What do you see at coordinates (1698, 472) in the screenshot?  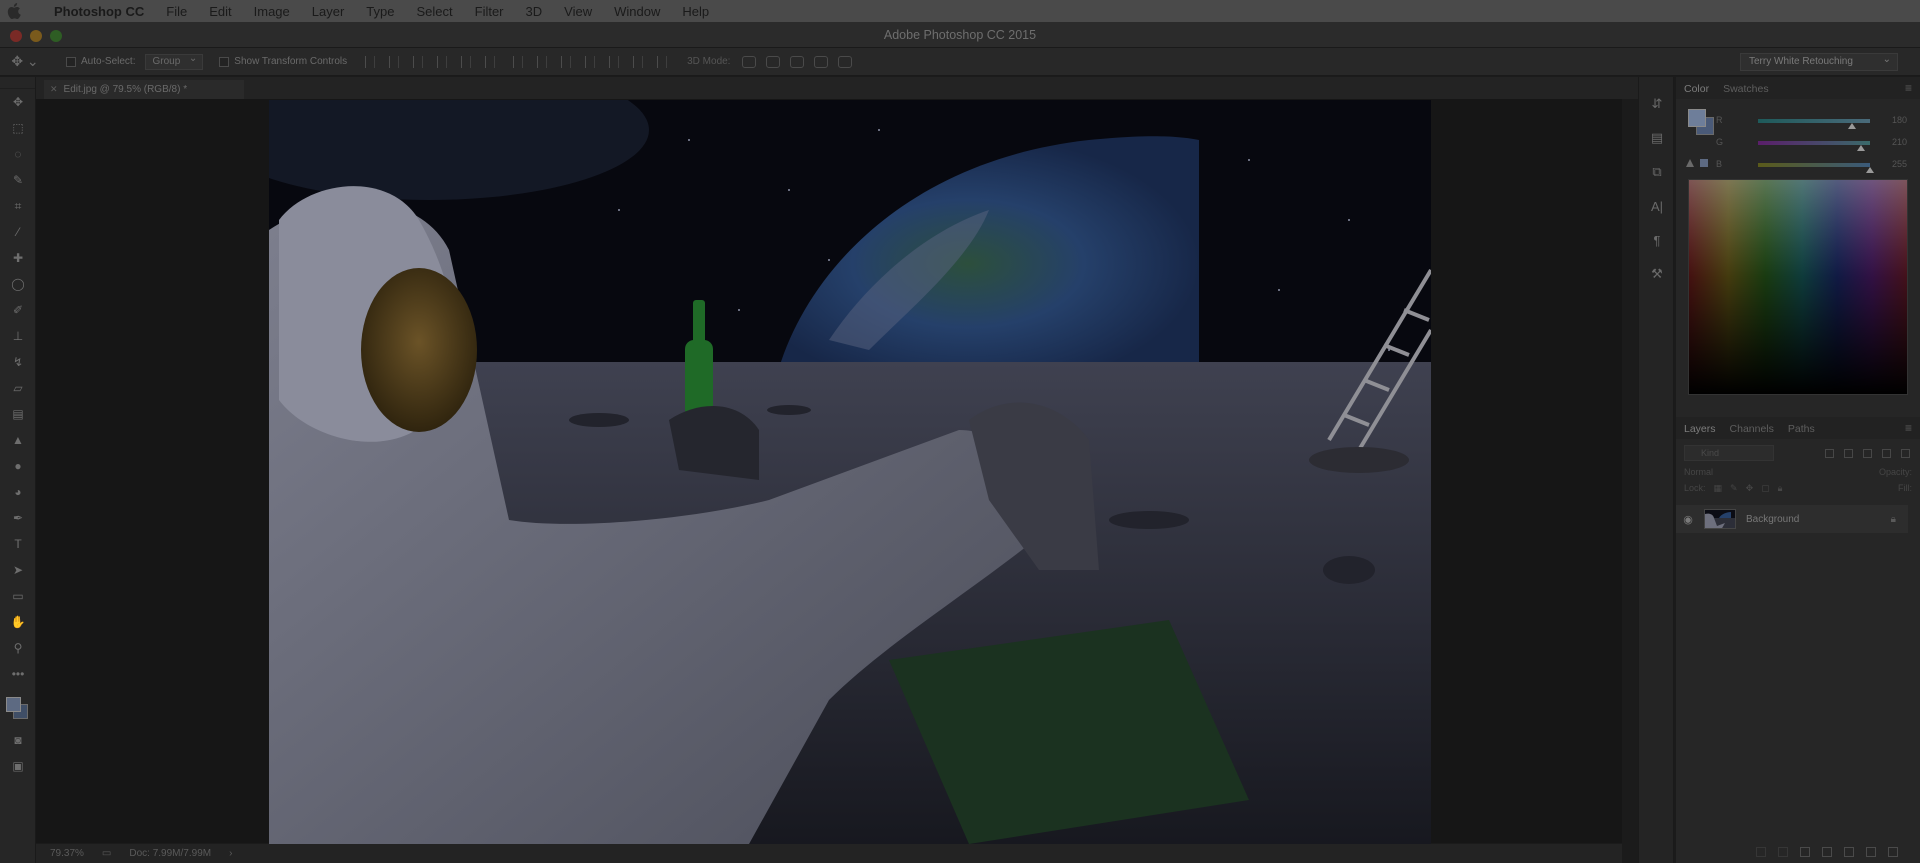 I see `blend-mode-dropdown: Normal` at bounding box center [1698, 472].